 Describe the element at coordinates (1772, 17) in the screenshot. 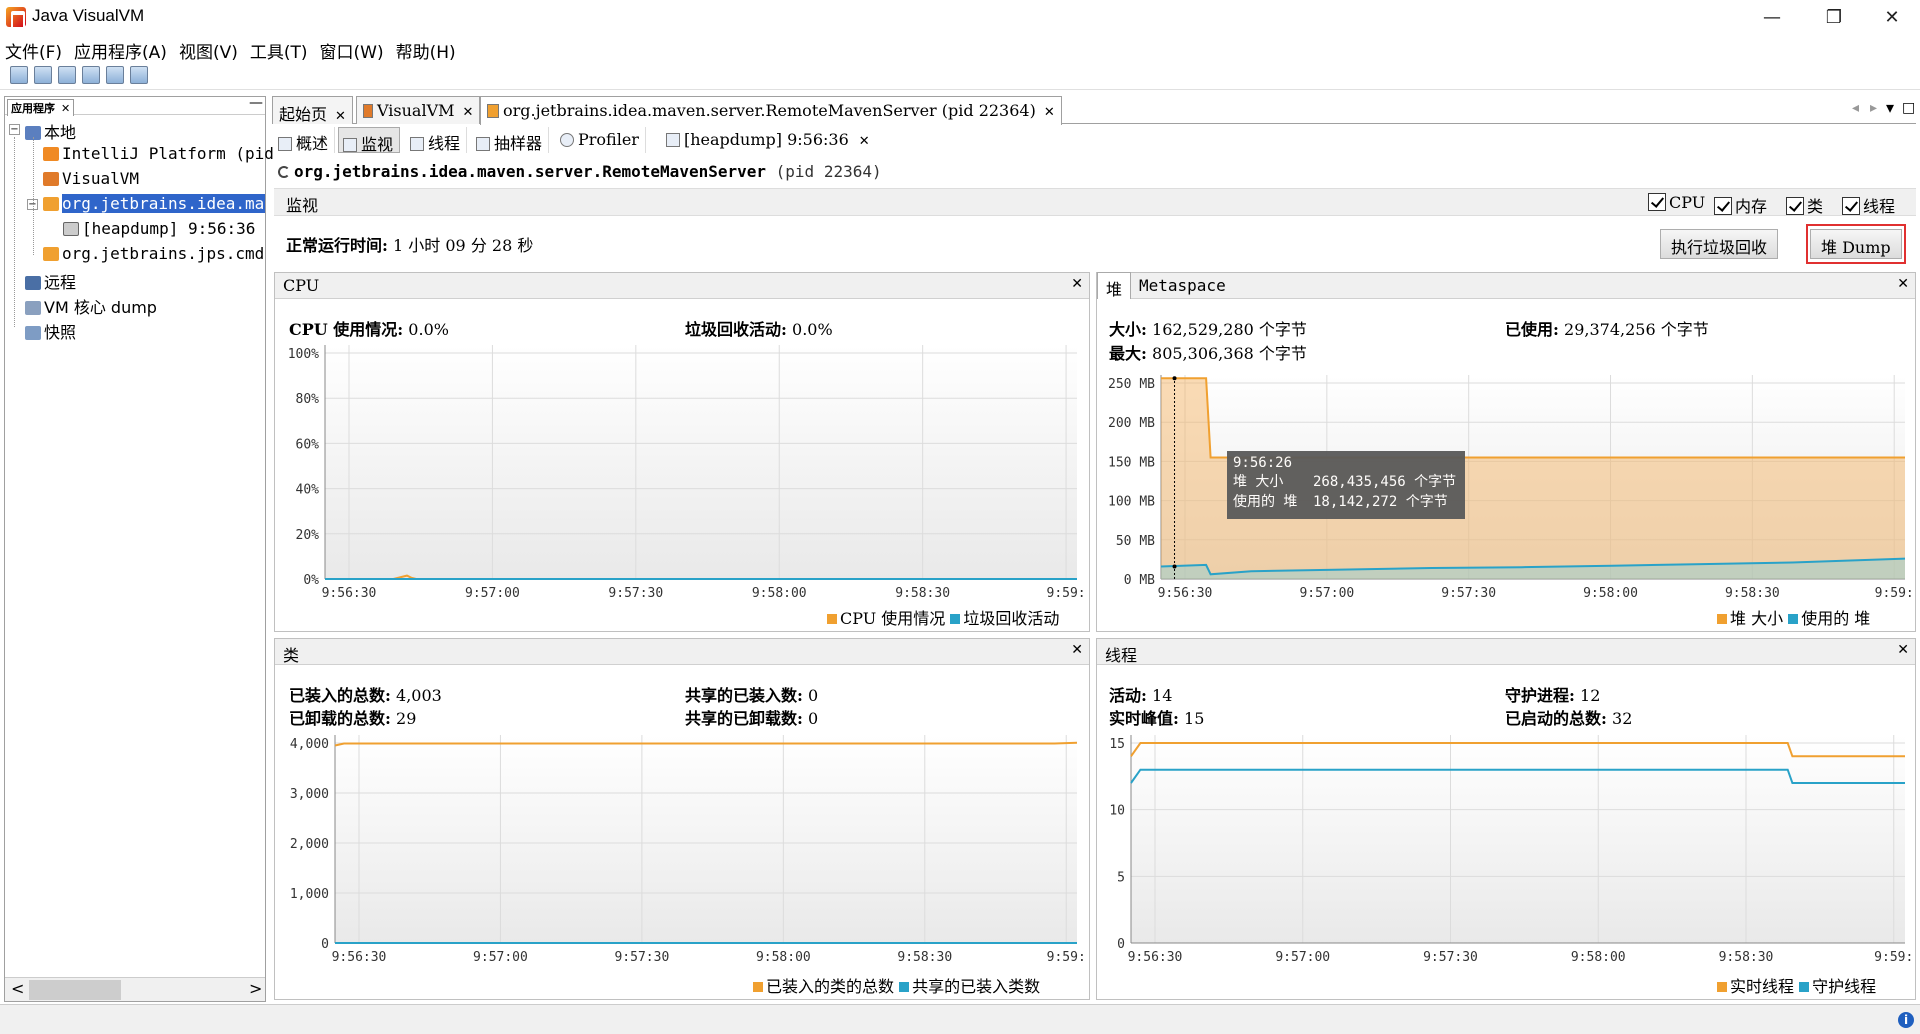

I see `minimize-button: —` at that location.